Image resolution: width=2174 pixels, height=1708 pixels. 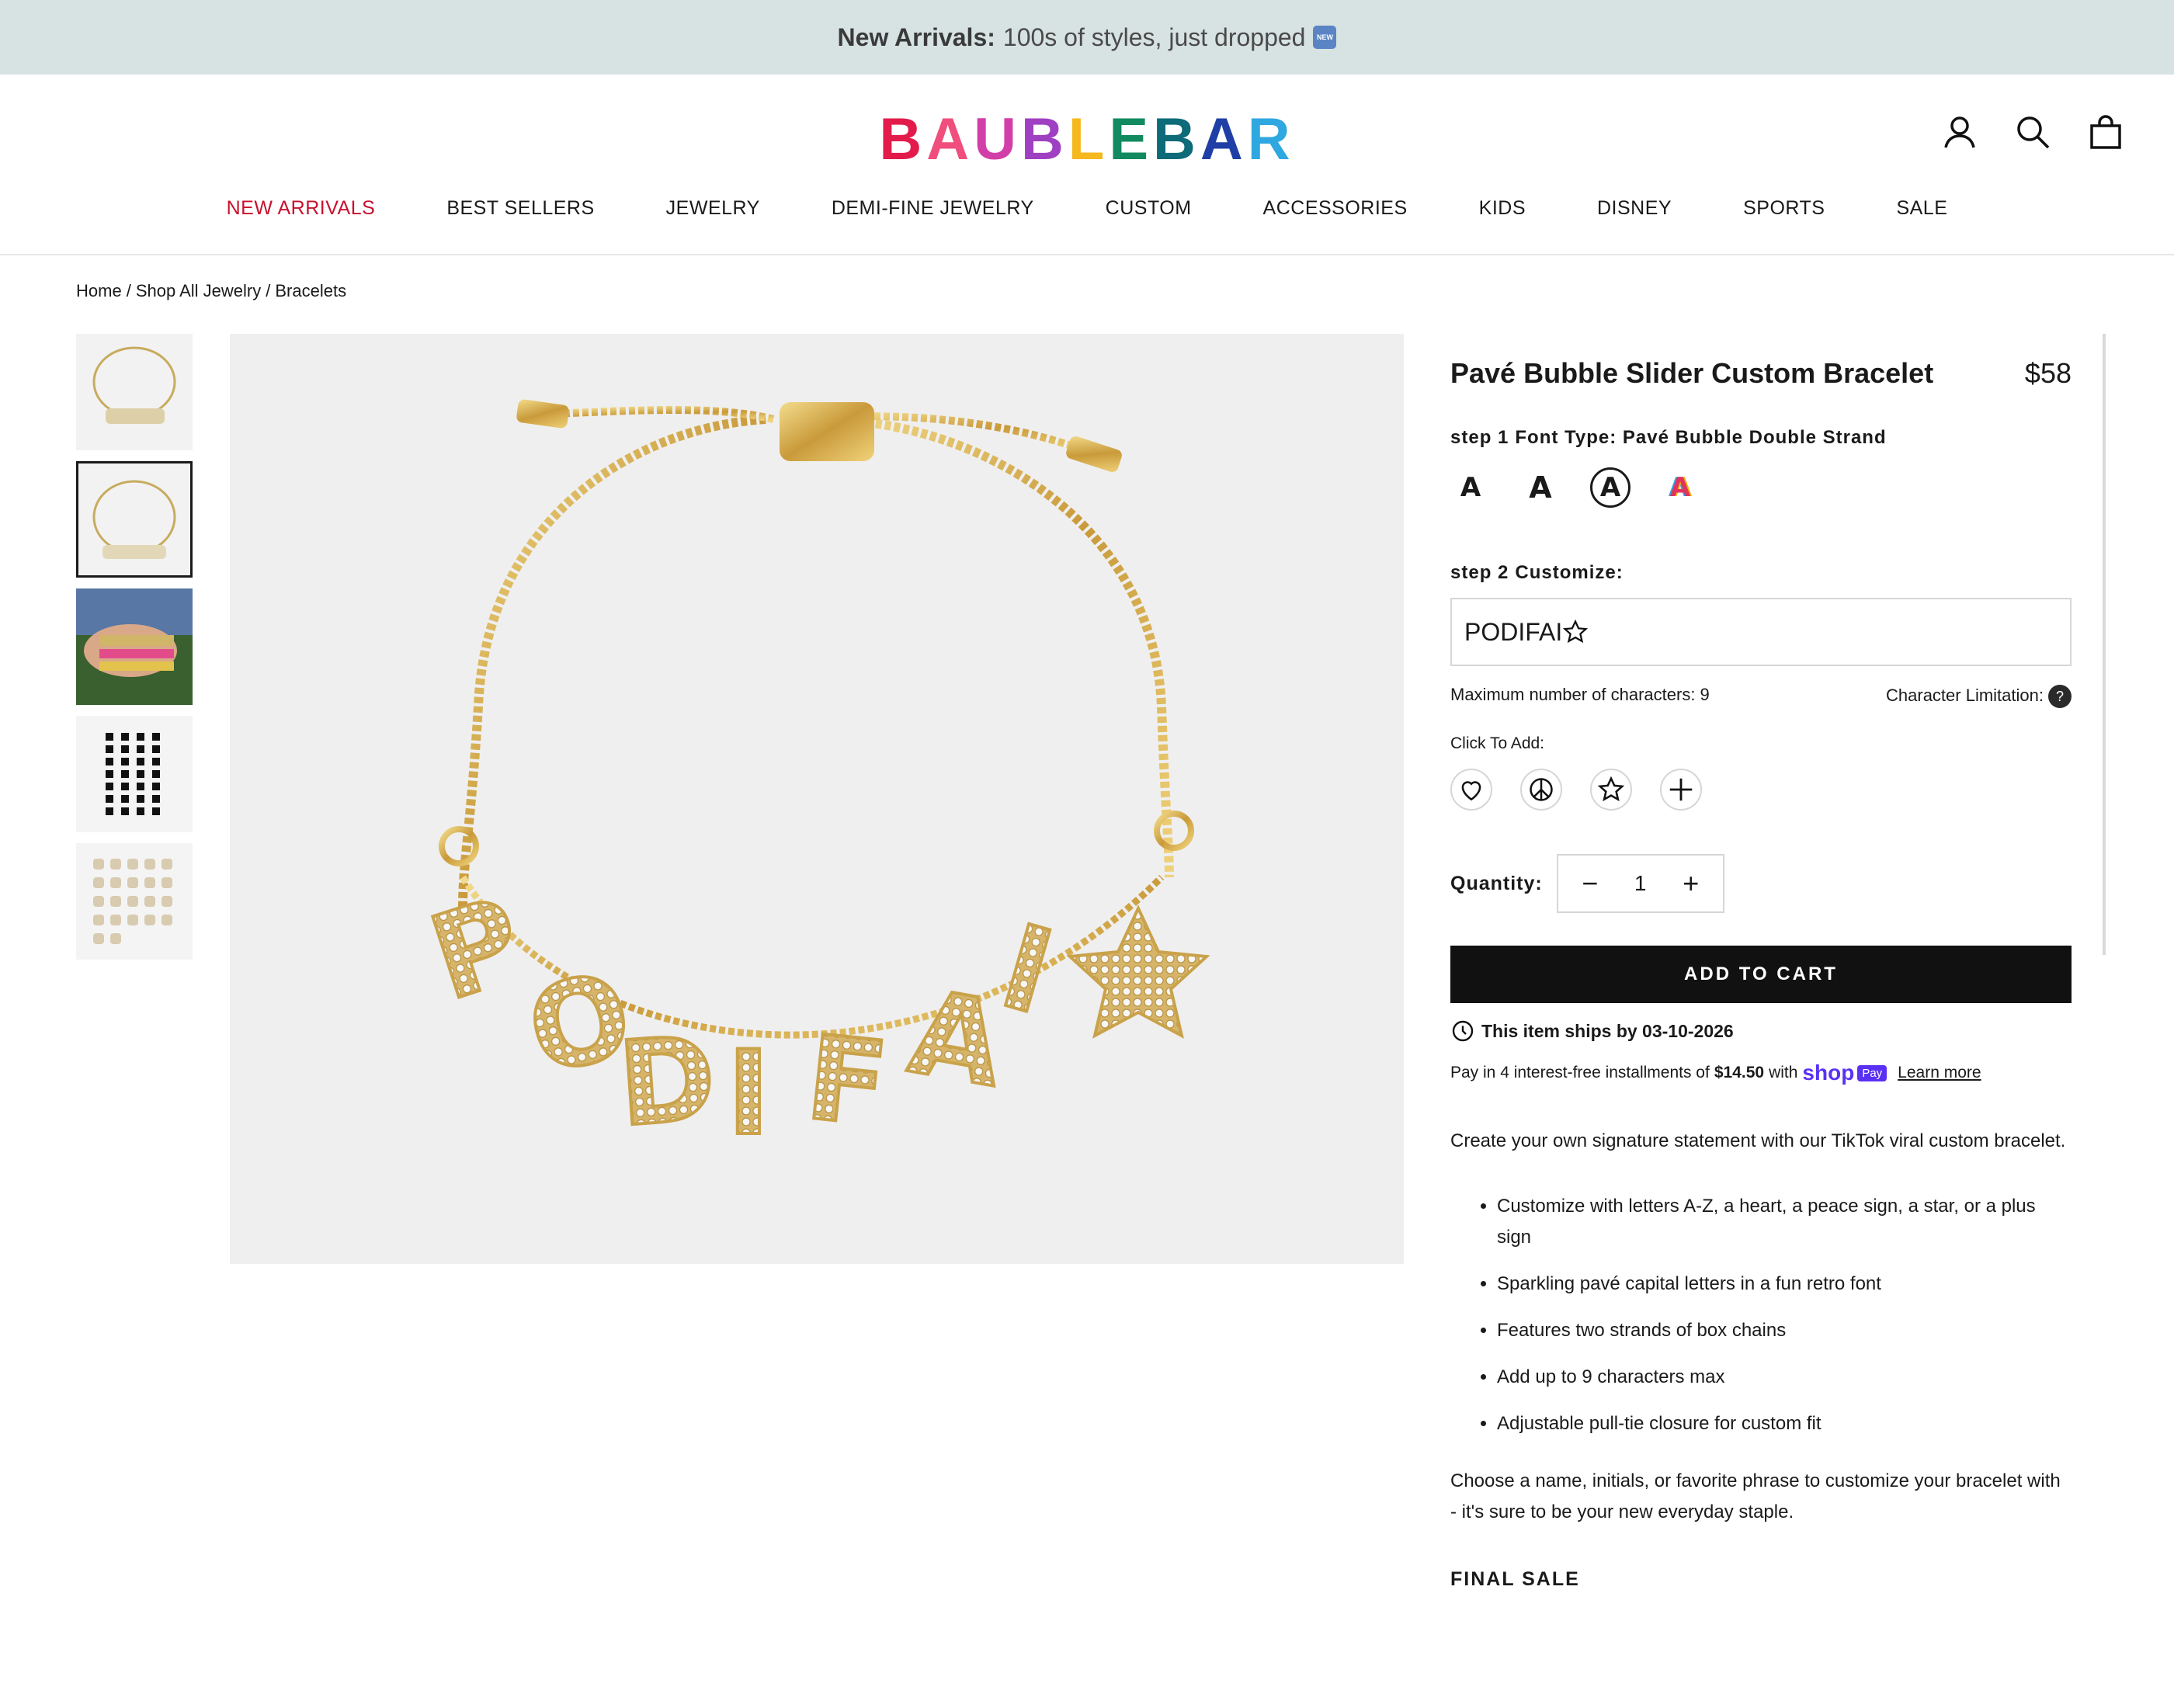 What do you see at coordinates (667, 1083) in the screenshot?
I see `bracelet-letter-d: D` at bounding box center [667, 1083].